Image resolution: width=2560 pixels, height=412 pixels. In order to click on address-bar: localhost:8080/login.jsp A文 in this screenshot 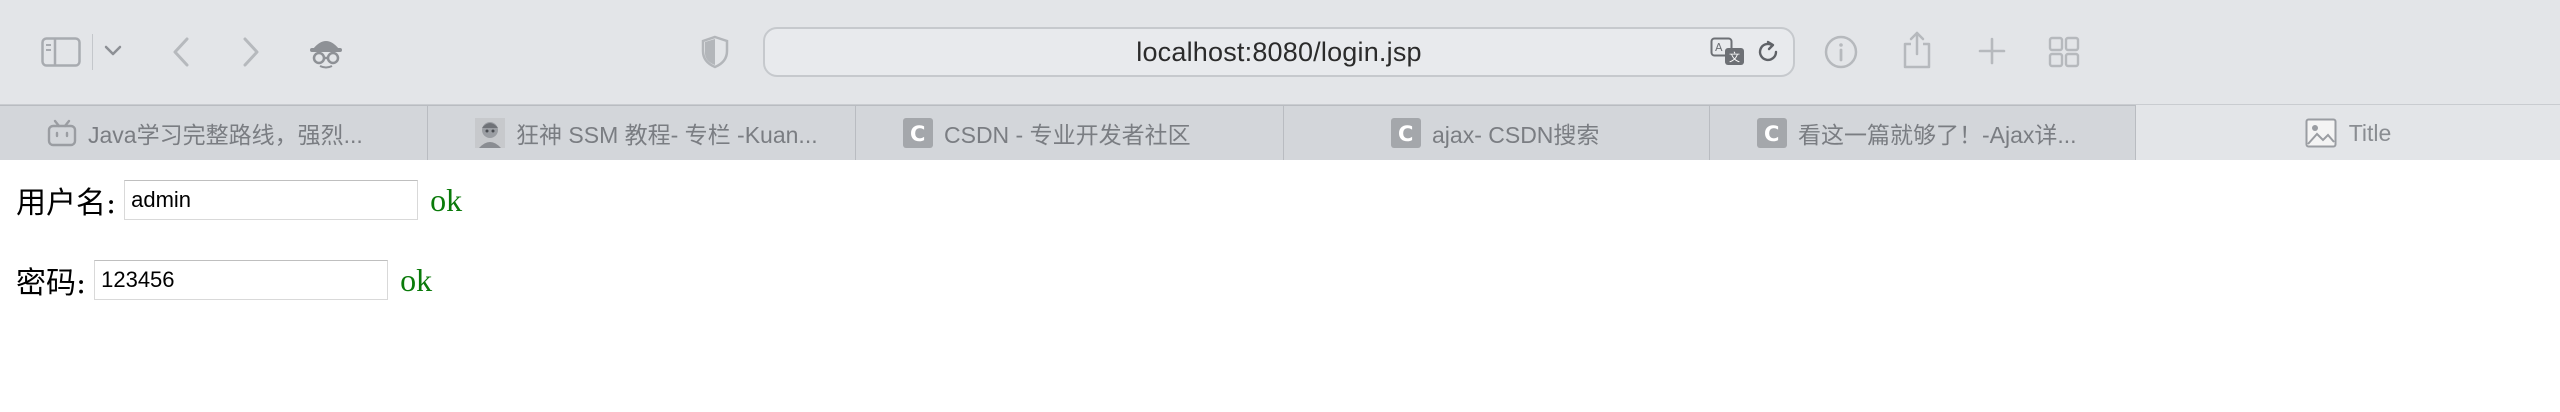, I will do `click(1279, 52)`.